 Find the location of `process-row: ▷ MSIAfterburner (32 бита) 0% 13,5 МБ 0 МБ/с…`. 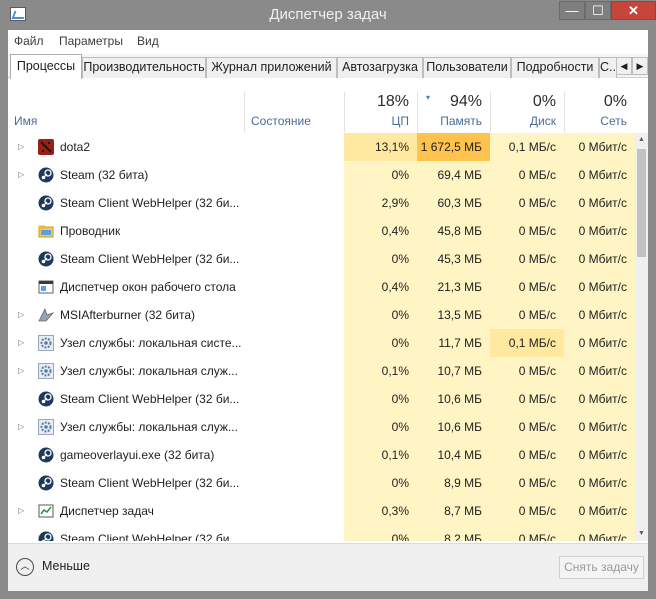

process-row: ▷ MSIAfterburner (32 бита) 0% 13,5 МБ 0 МБ/с… is located at coordinates (321, 315).